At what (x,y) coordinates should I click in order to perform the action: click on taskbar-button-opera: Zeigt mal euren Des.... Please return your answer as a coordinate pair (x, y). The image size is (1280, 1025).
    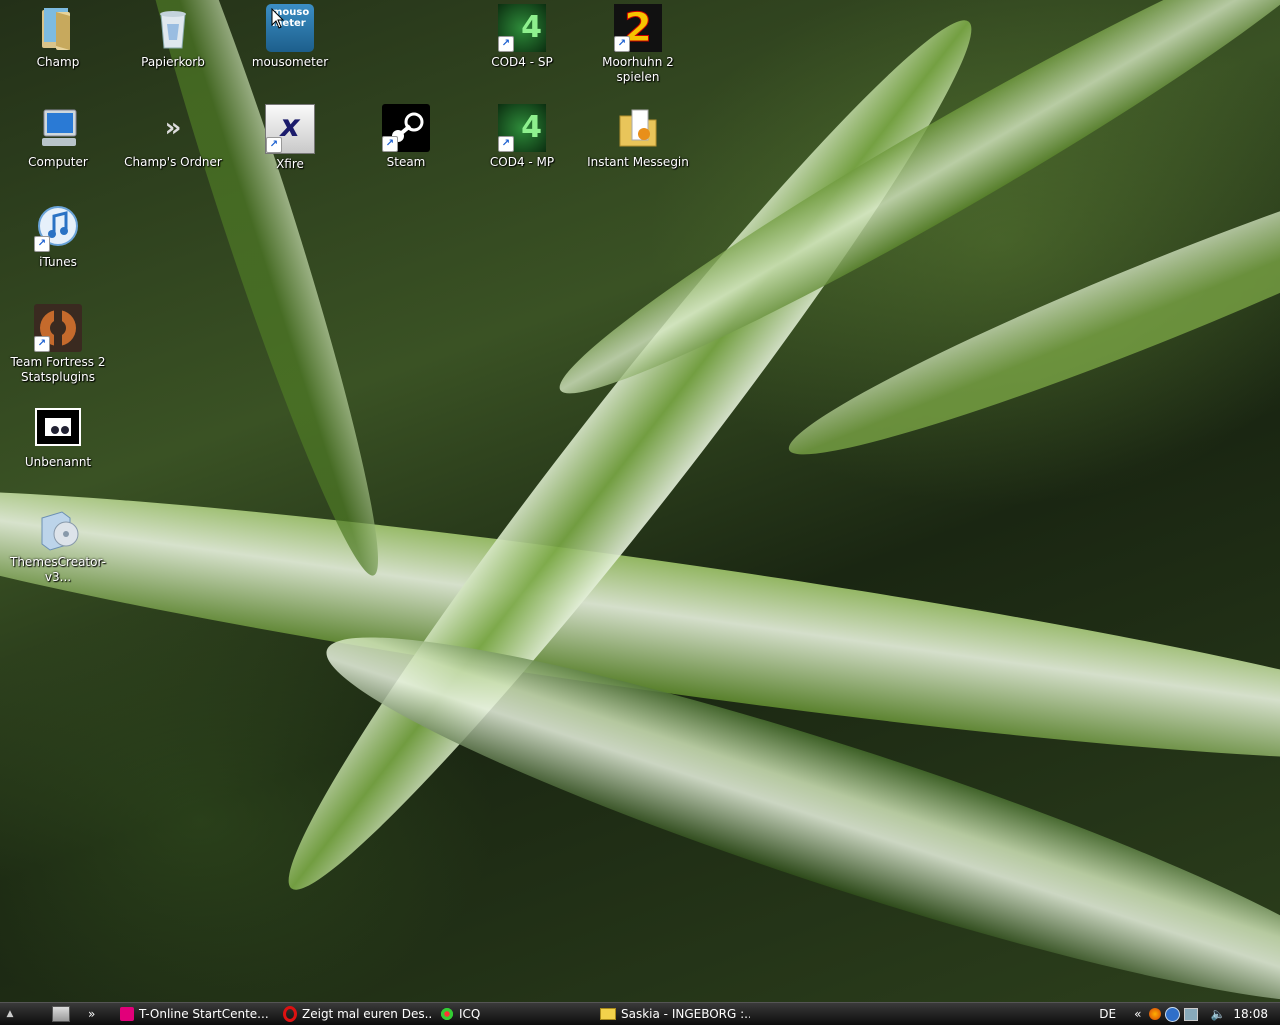
    Looking at the image, I should click on (358, 1014).